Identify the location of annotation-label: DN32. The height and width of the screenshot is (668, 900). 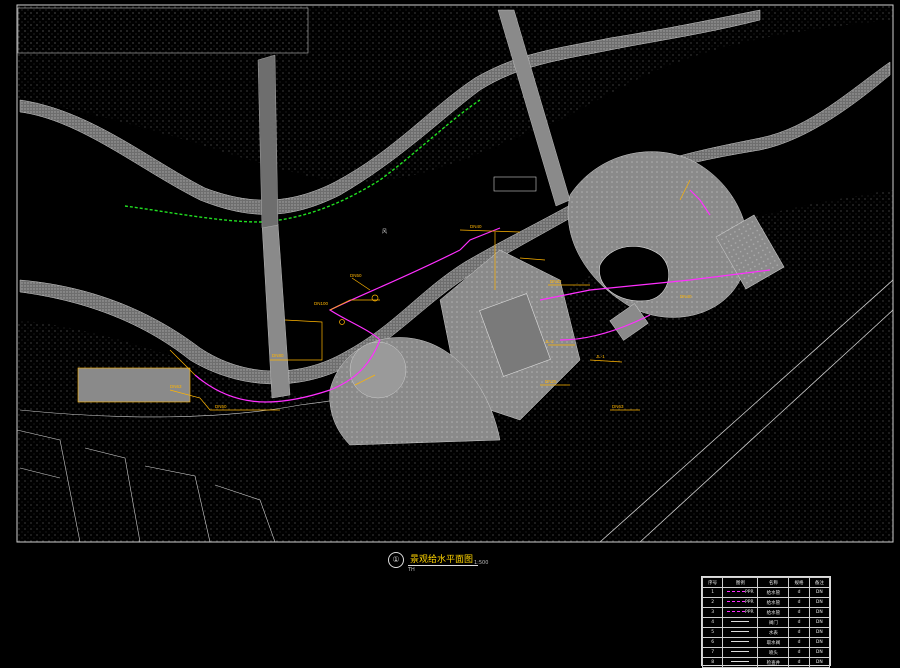
(556, 281).